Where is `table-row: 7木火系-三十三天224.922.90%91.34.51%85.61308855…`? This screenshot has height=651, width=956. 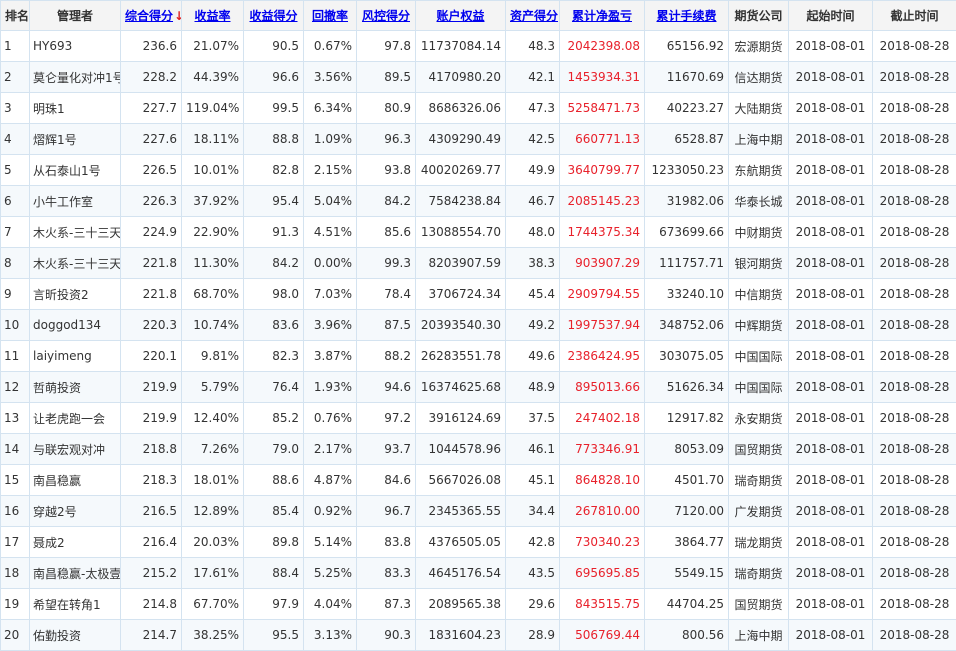
table-row: 7木火系-三十三天224.922.90%91.34.51%85.61308855… is located at coordinates (478, 232).